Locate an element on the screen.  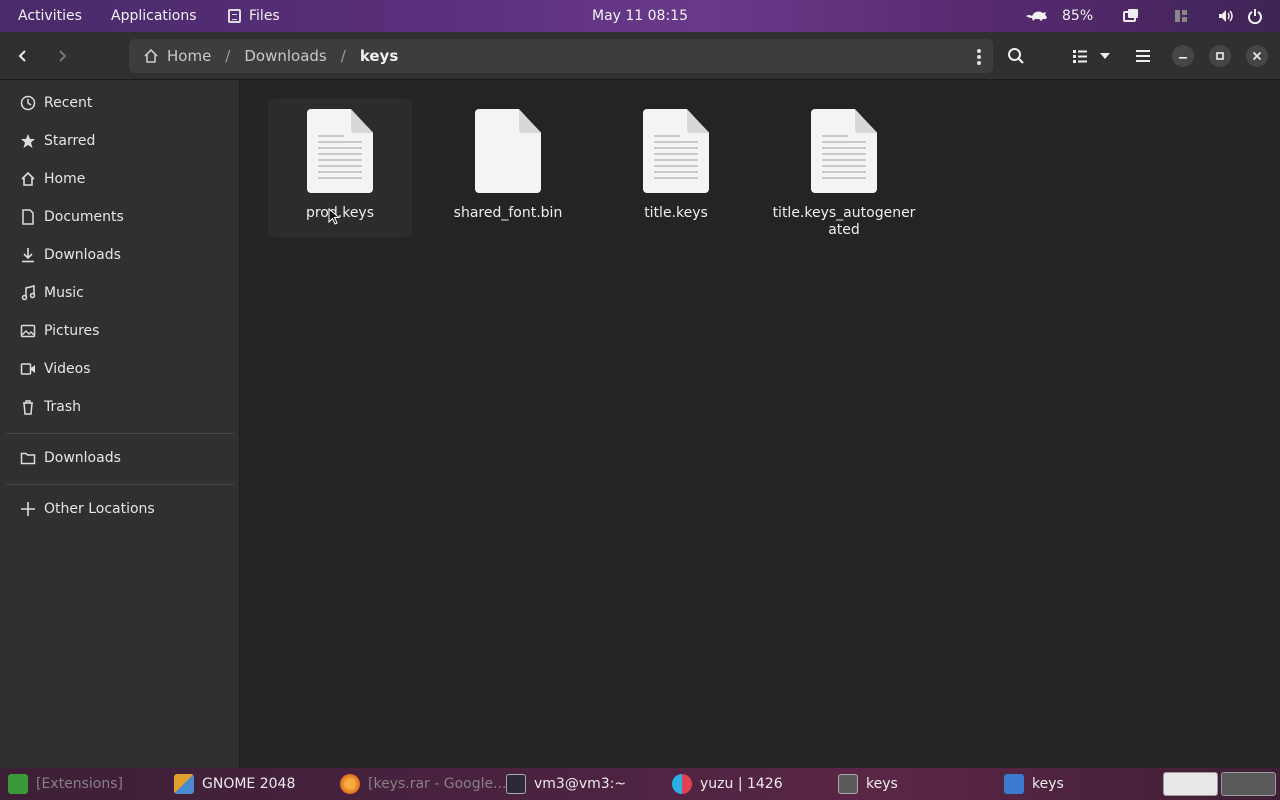
applications-menu: Applications is located at coordinates (154, 16).